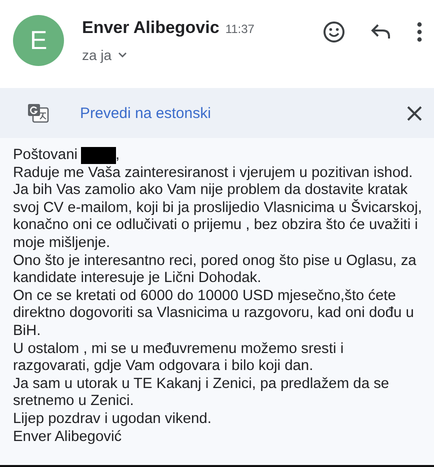 This screenshot has height=467, width=434. What do you see at coordinates (381, 32) in the screenshot?
I see `reply-icon` at bounding box center [381, 32].